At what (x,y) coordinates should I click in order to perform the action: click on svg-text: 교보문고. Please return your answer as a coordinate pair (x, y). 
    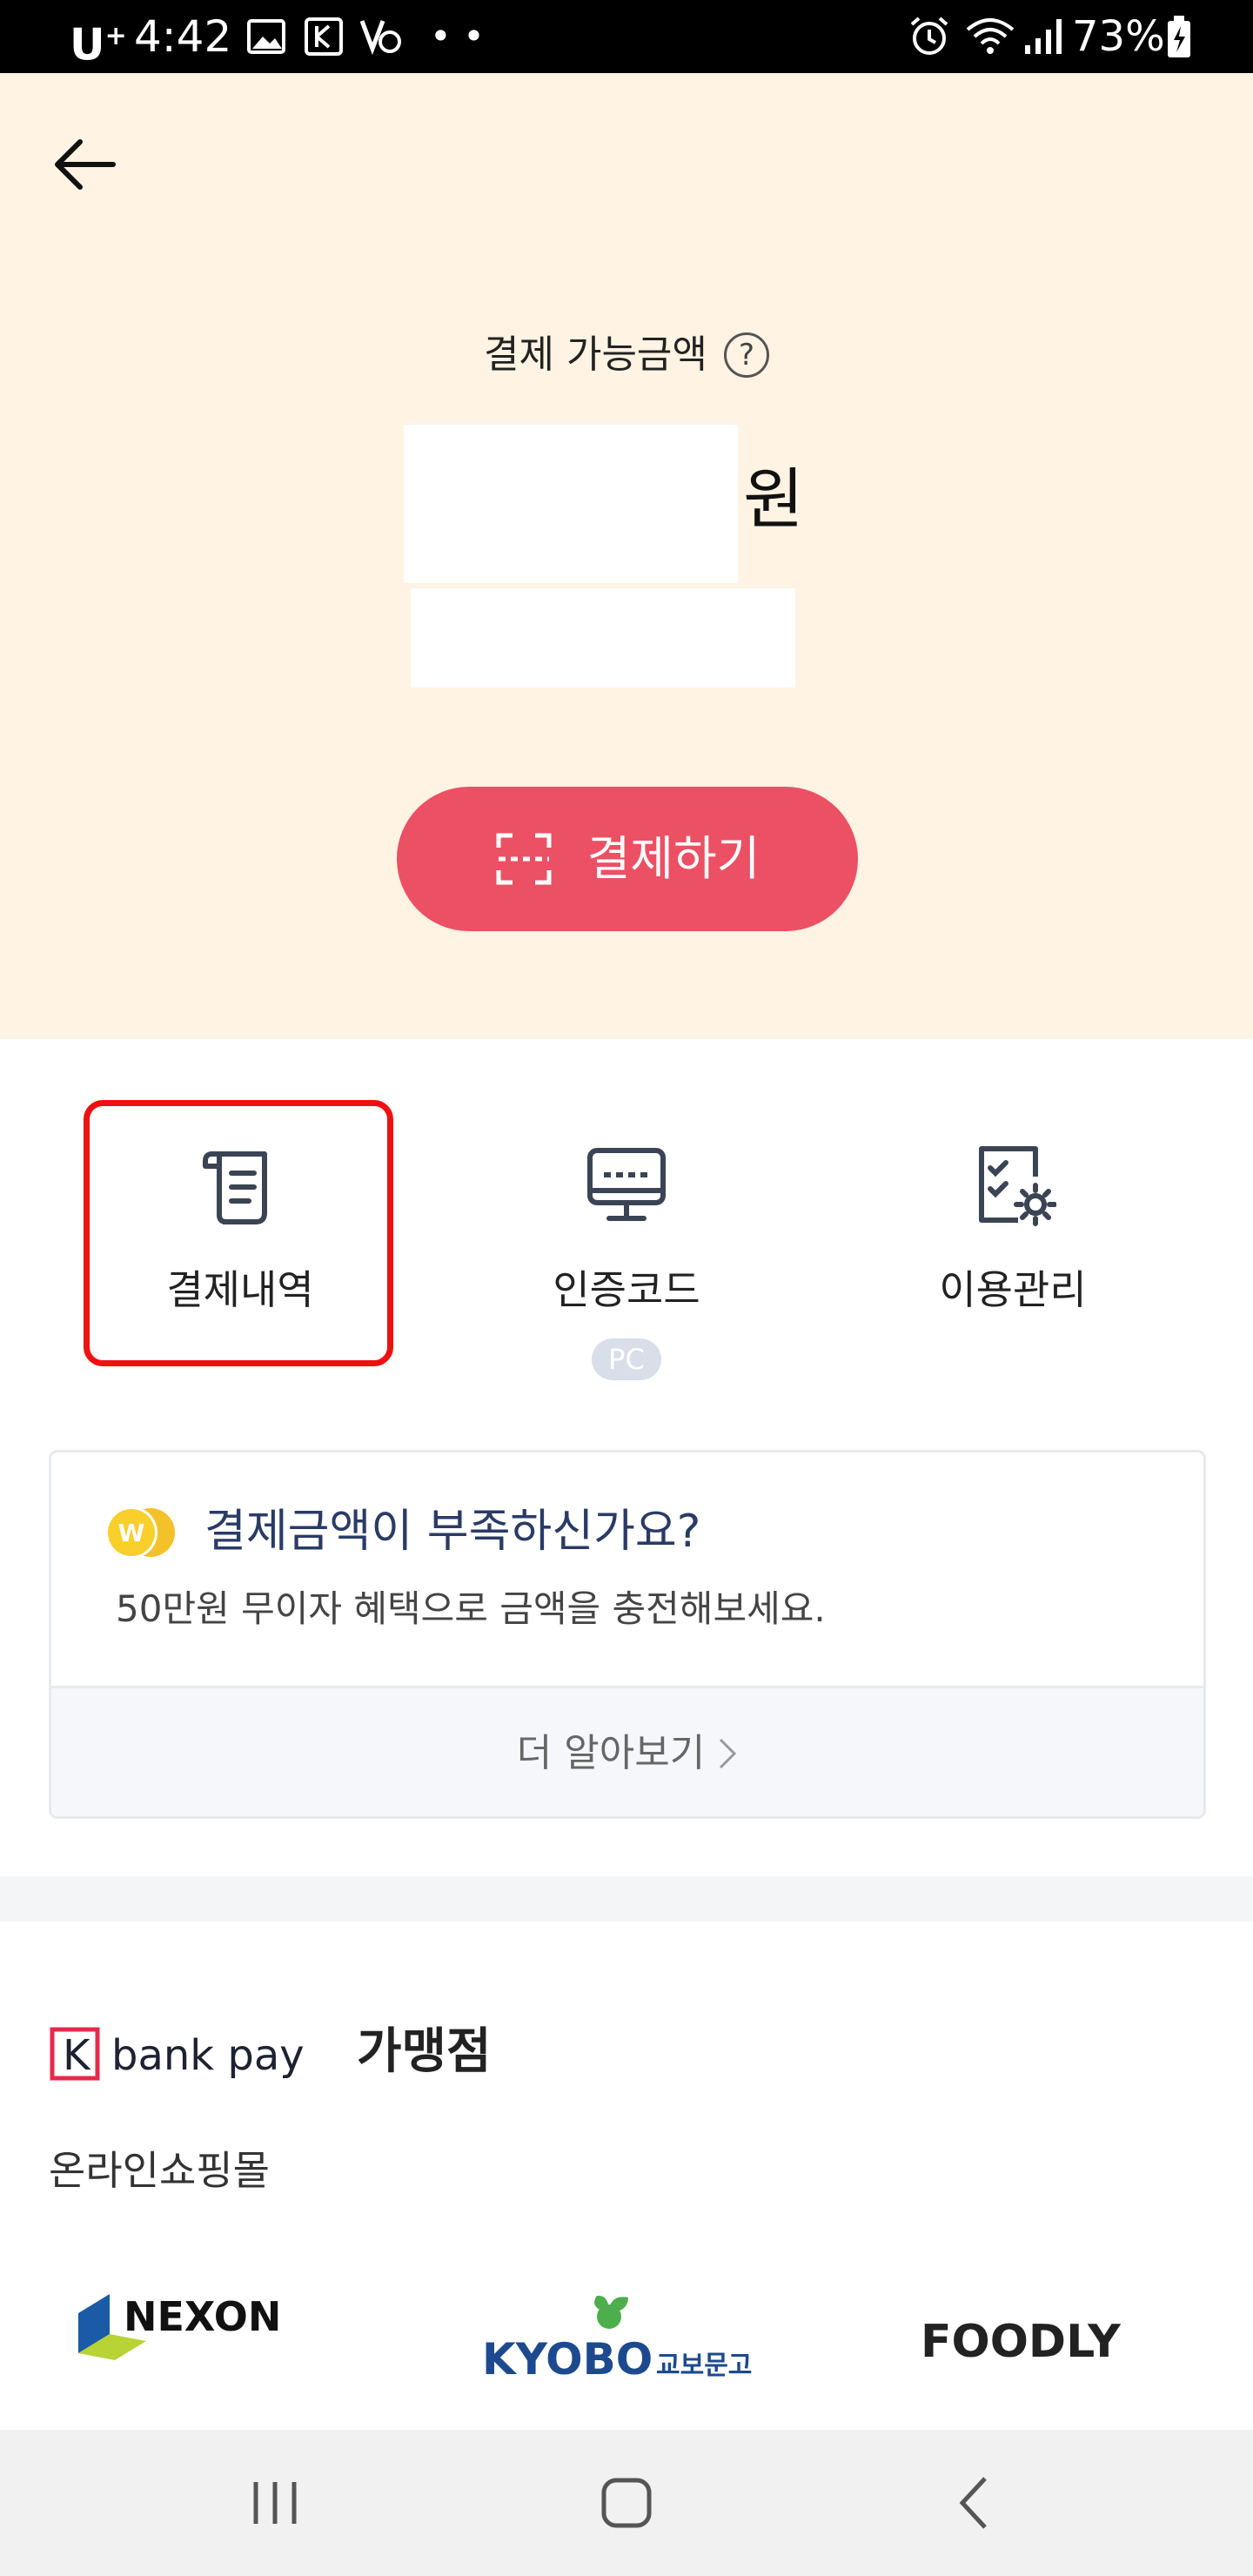
    Looking at the image, I should click on (704, 2366).